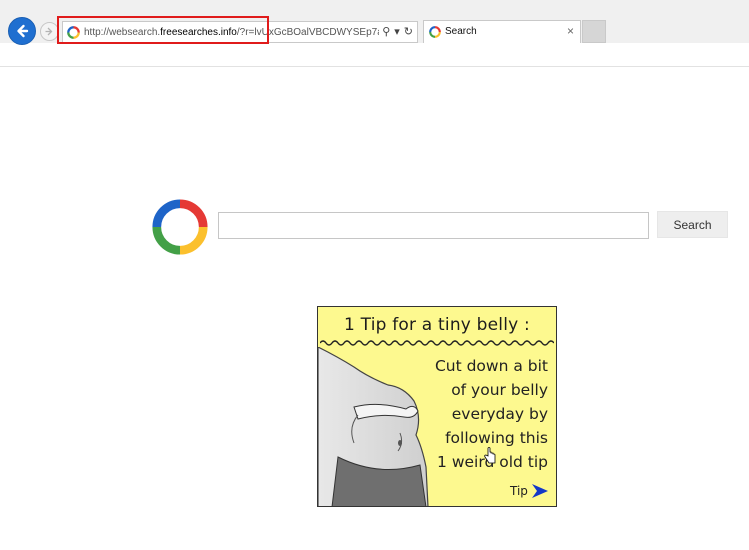 The height and width of the screenshot is (550, 749). I want to click on forward-button, so click(49, 31).